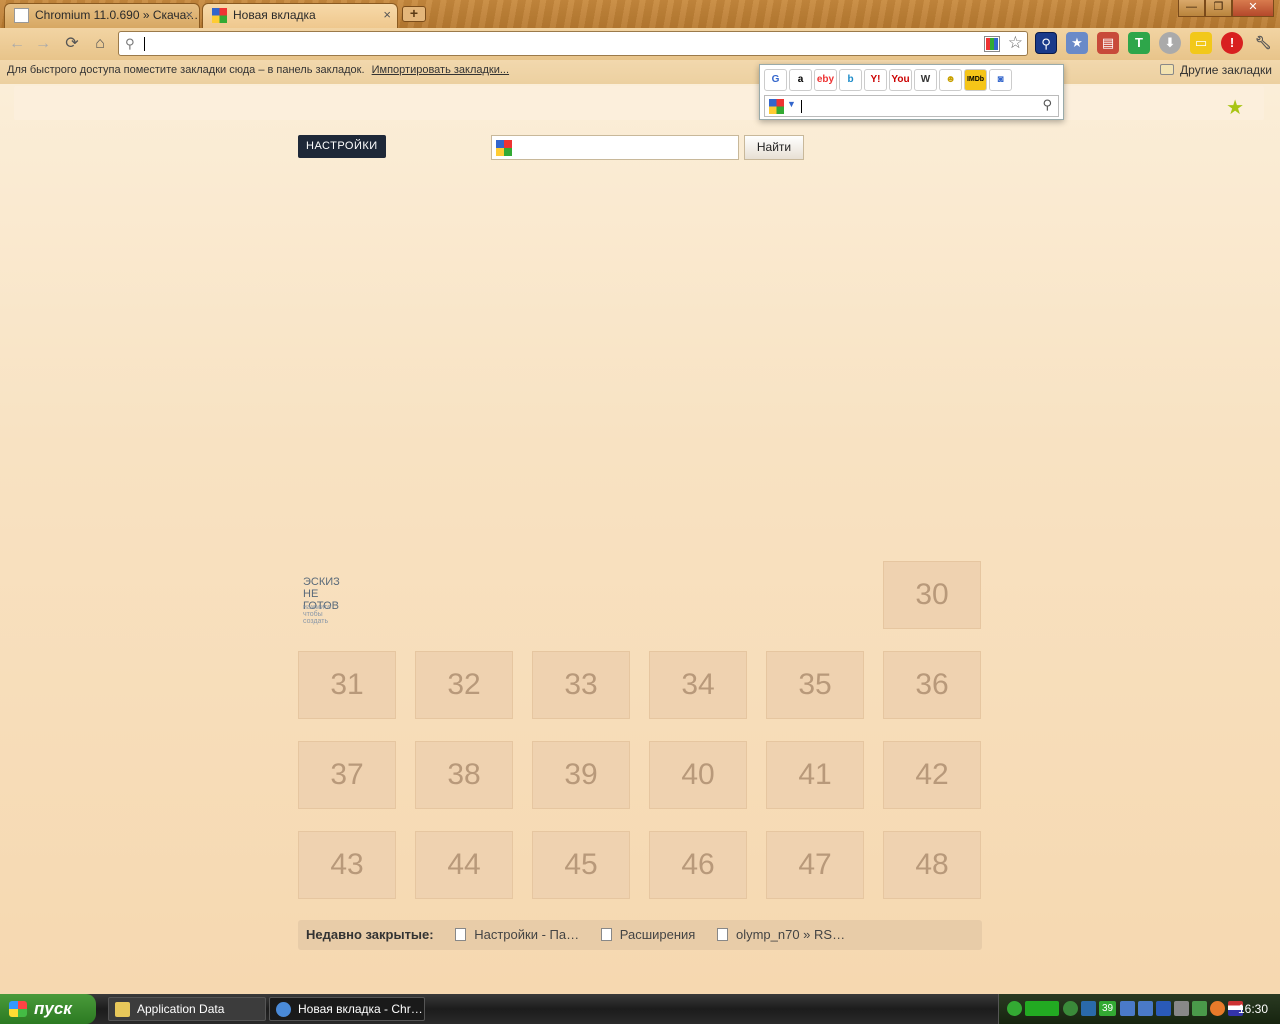  I want to click on empty-slot: 37, so click(347, 775).